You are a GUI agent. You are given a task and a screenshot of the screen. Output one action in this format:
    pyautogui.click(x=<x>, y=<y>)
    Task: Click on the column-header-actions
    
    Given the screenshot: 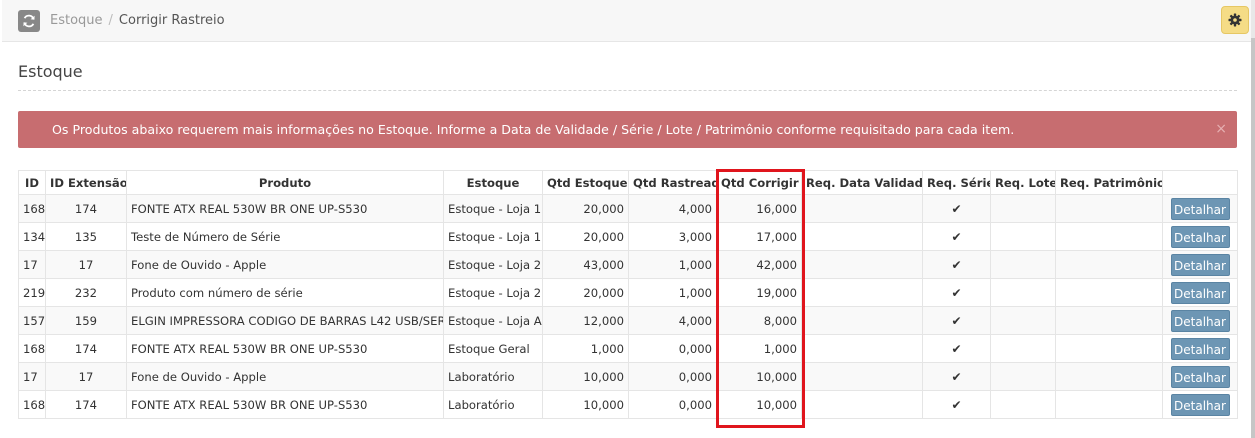 What is the action you would take?
    pyautogui.click(x=1200, y=182)
    